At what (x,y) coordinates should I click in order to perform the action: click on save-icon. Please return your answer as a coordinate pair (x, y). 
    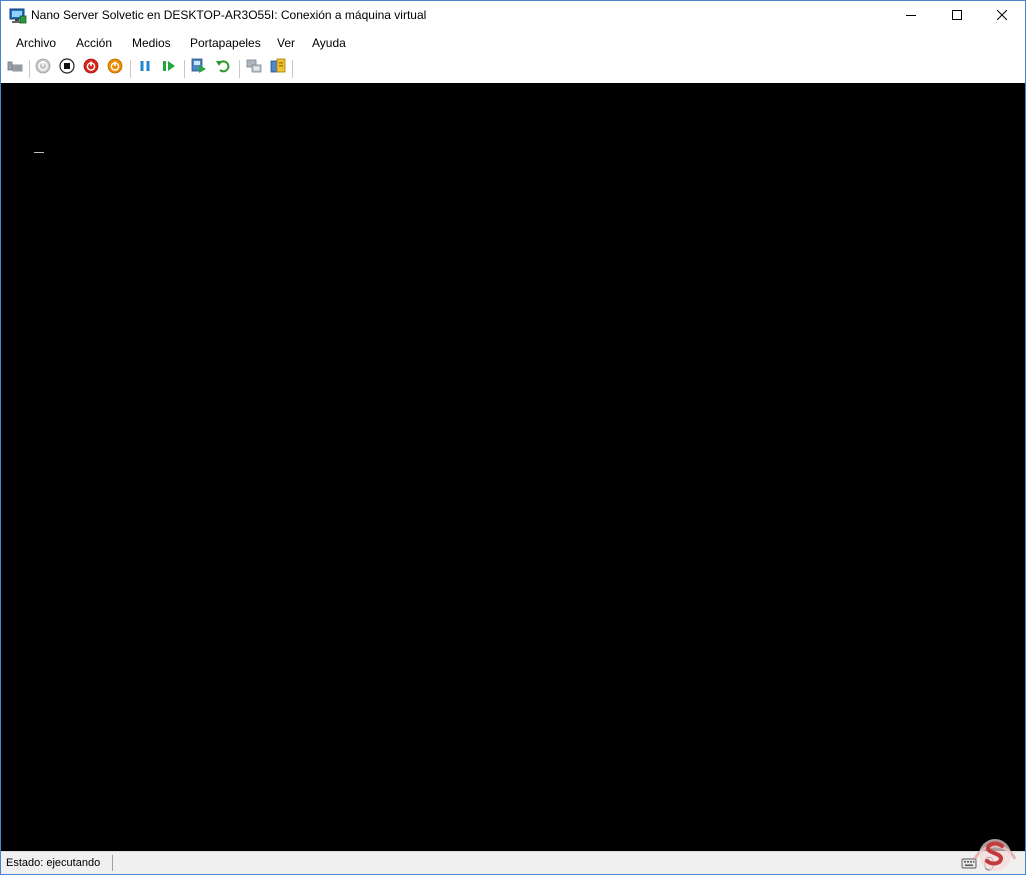
    Looking at the image, I should click on (115, 68).